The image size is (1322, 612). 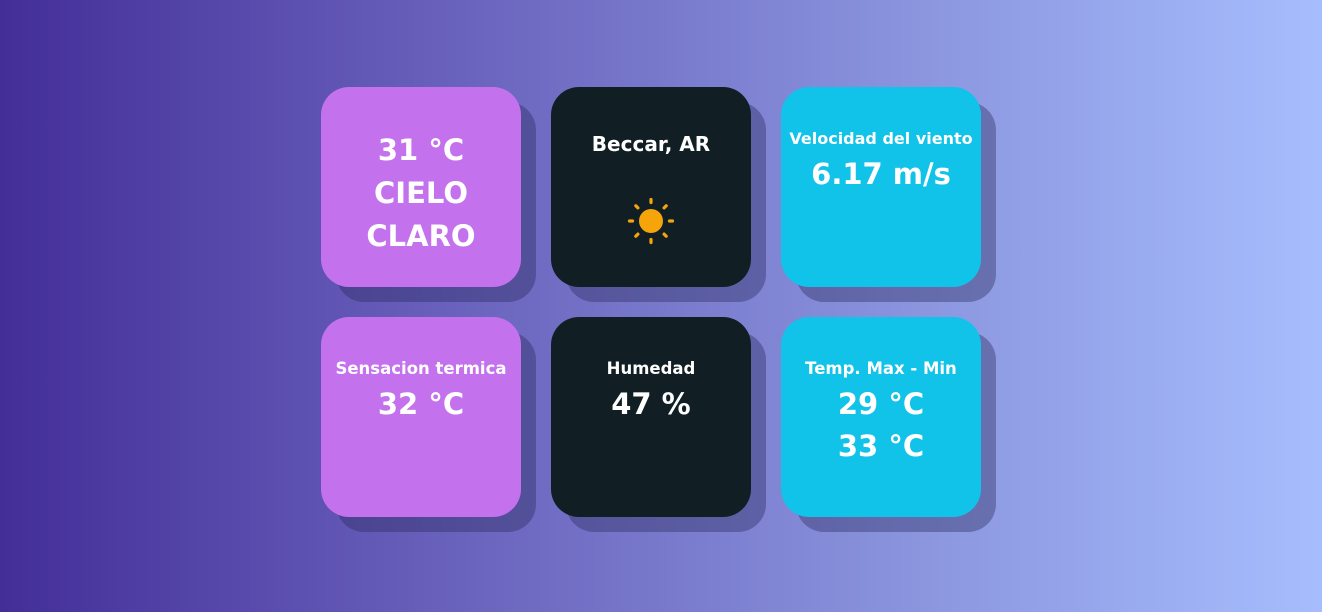 I want to click on location-card: Beccar, AR, so click(x=651, y=187).